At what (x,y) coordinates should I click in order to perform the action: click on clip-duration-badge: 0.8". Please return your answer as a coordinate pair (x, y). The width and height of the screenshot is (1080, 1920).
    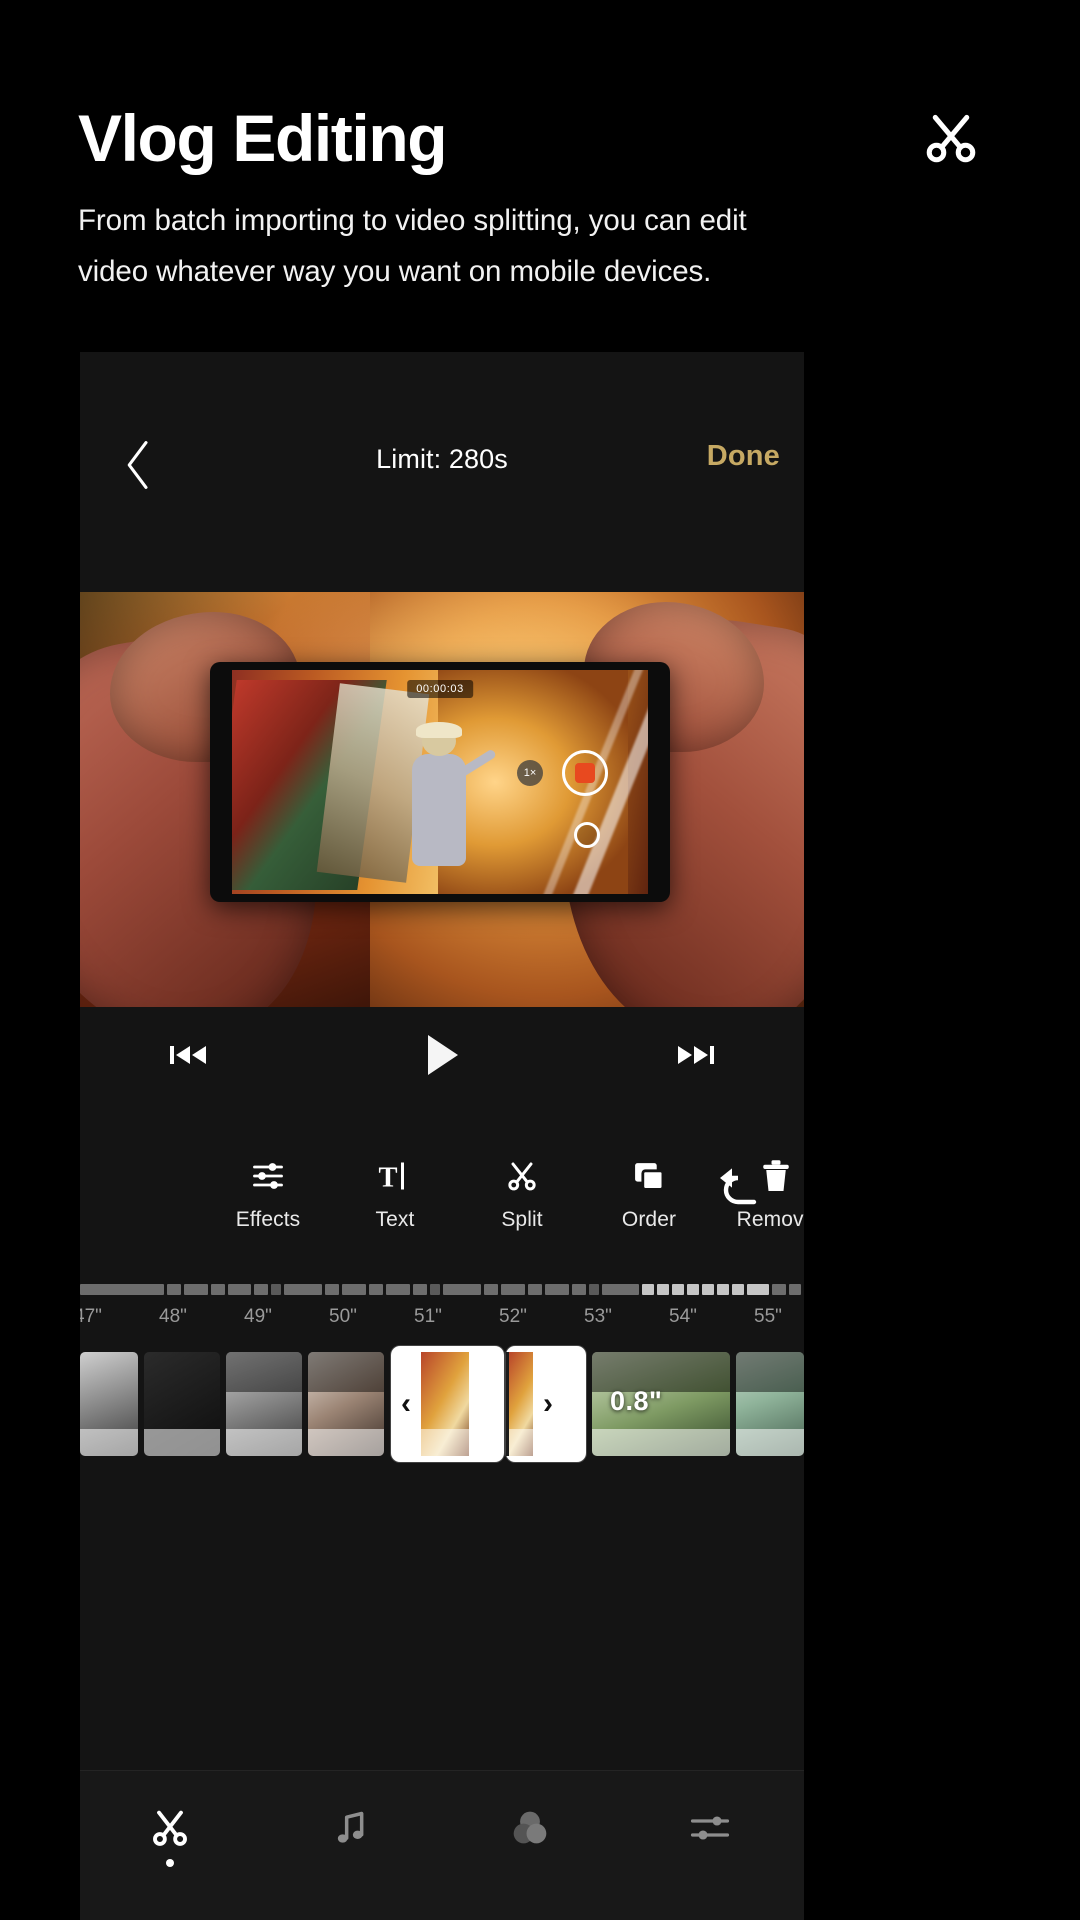
    Looking at the image, I should click on (636, 1401).